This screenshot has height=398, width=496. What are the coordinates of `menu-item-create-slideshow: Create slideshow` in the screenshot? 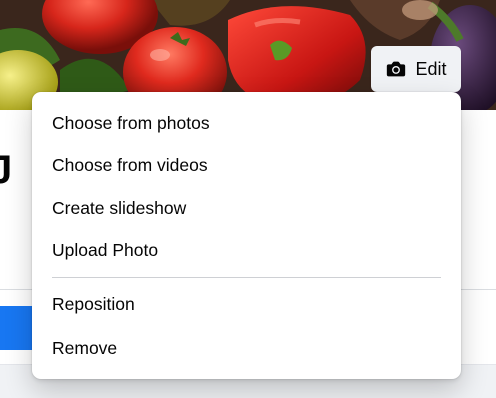 It's located at (119, 208).